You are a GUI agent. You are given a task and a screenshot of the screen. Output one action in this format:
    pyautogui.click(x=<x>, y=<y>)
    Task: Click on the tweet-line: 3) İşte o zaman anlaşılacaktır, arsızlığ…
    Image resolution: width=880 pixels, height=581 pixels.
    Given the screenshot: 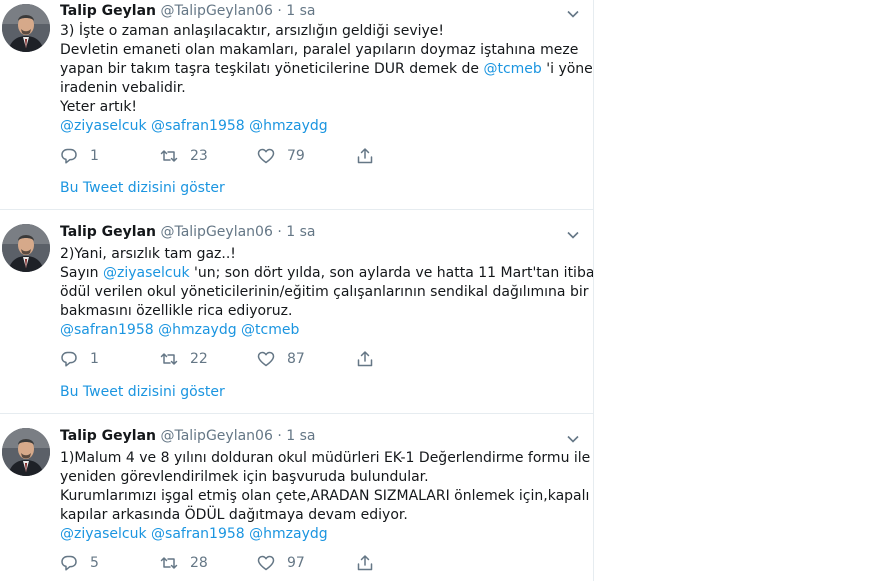 What is the action you would take?
    pyautogui.click(x=252, y=31)
    